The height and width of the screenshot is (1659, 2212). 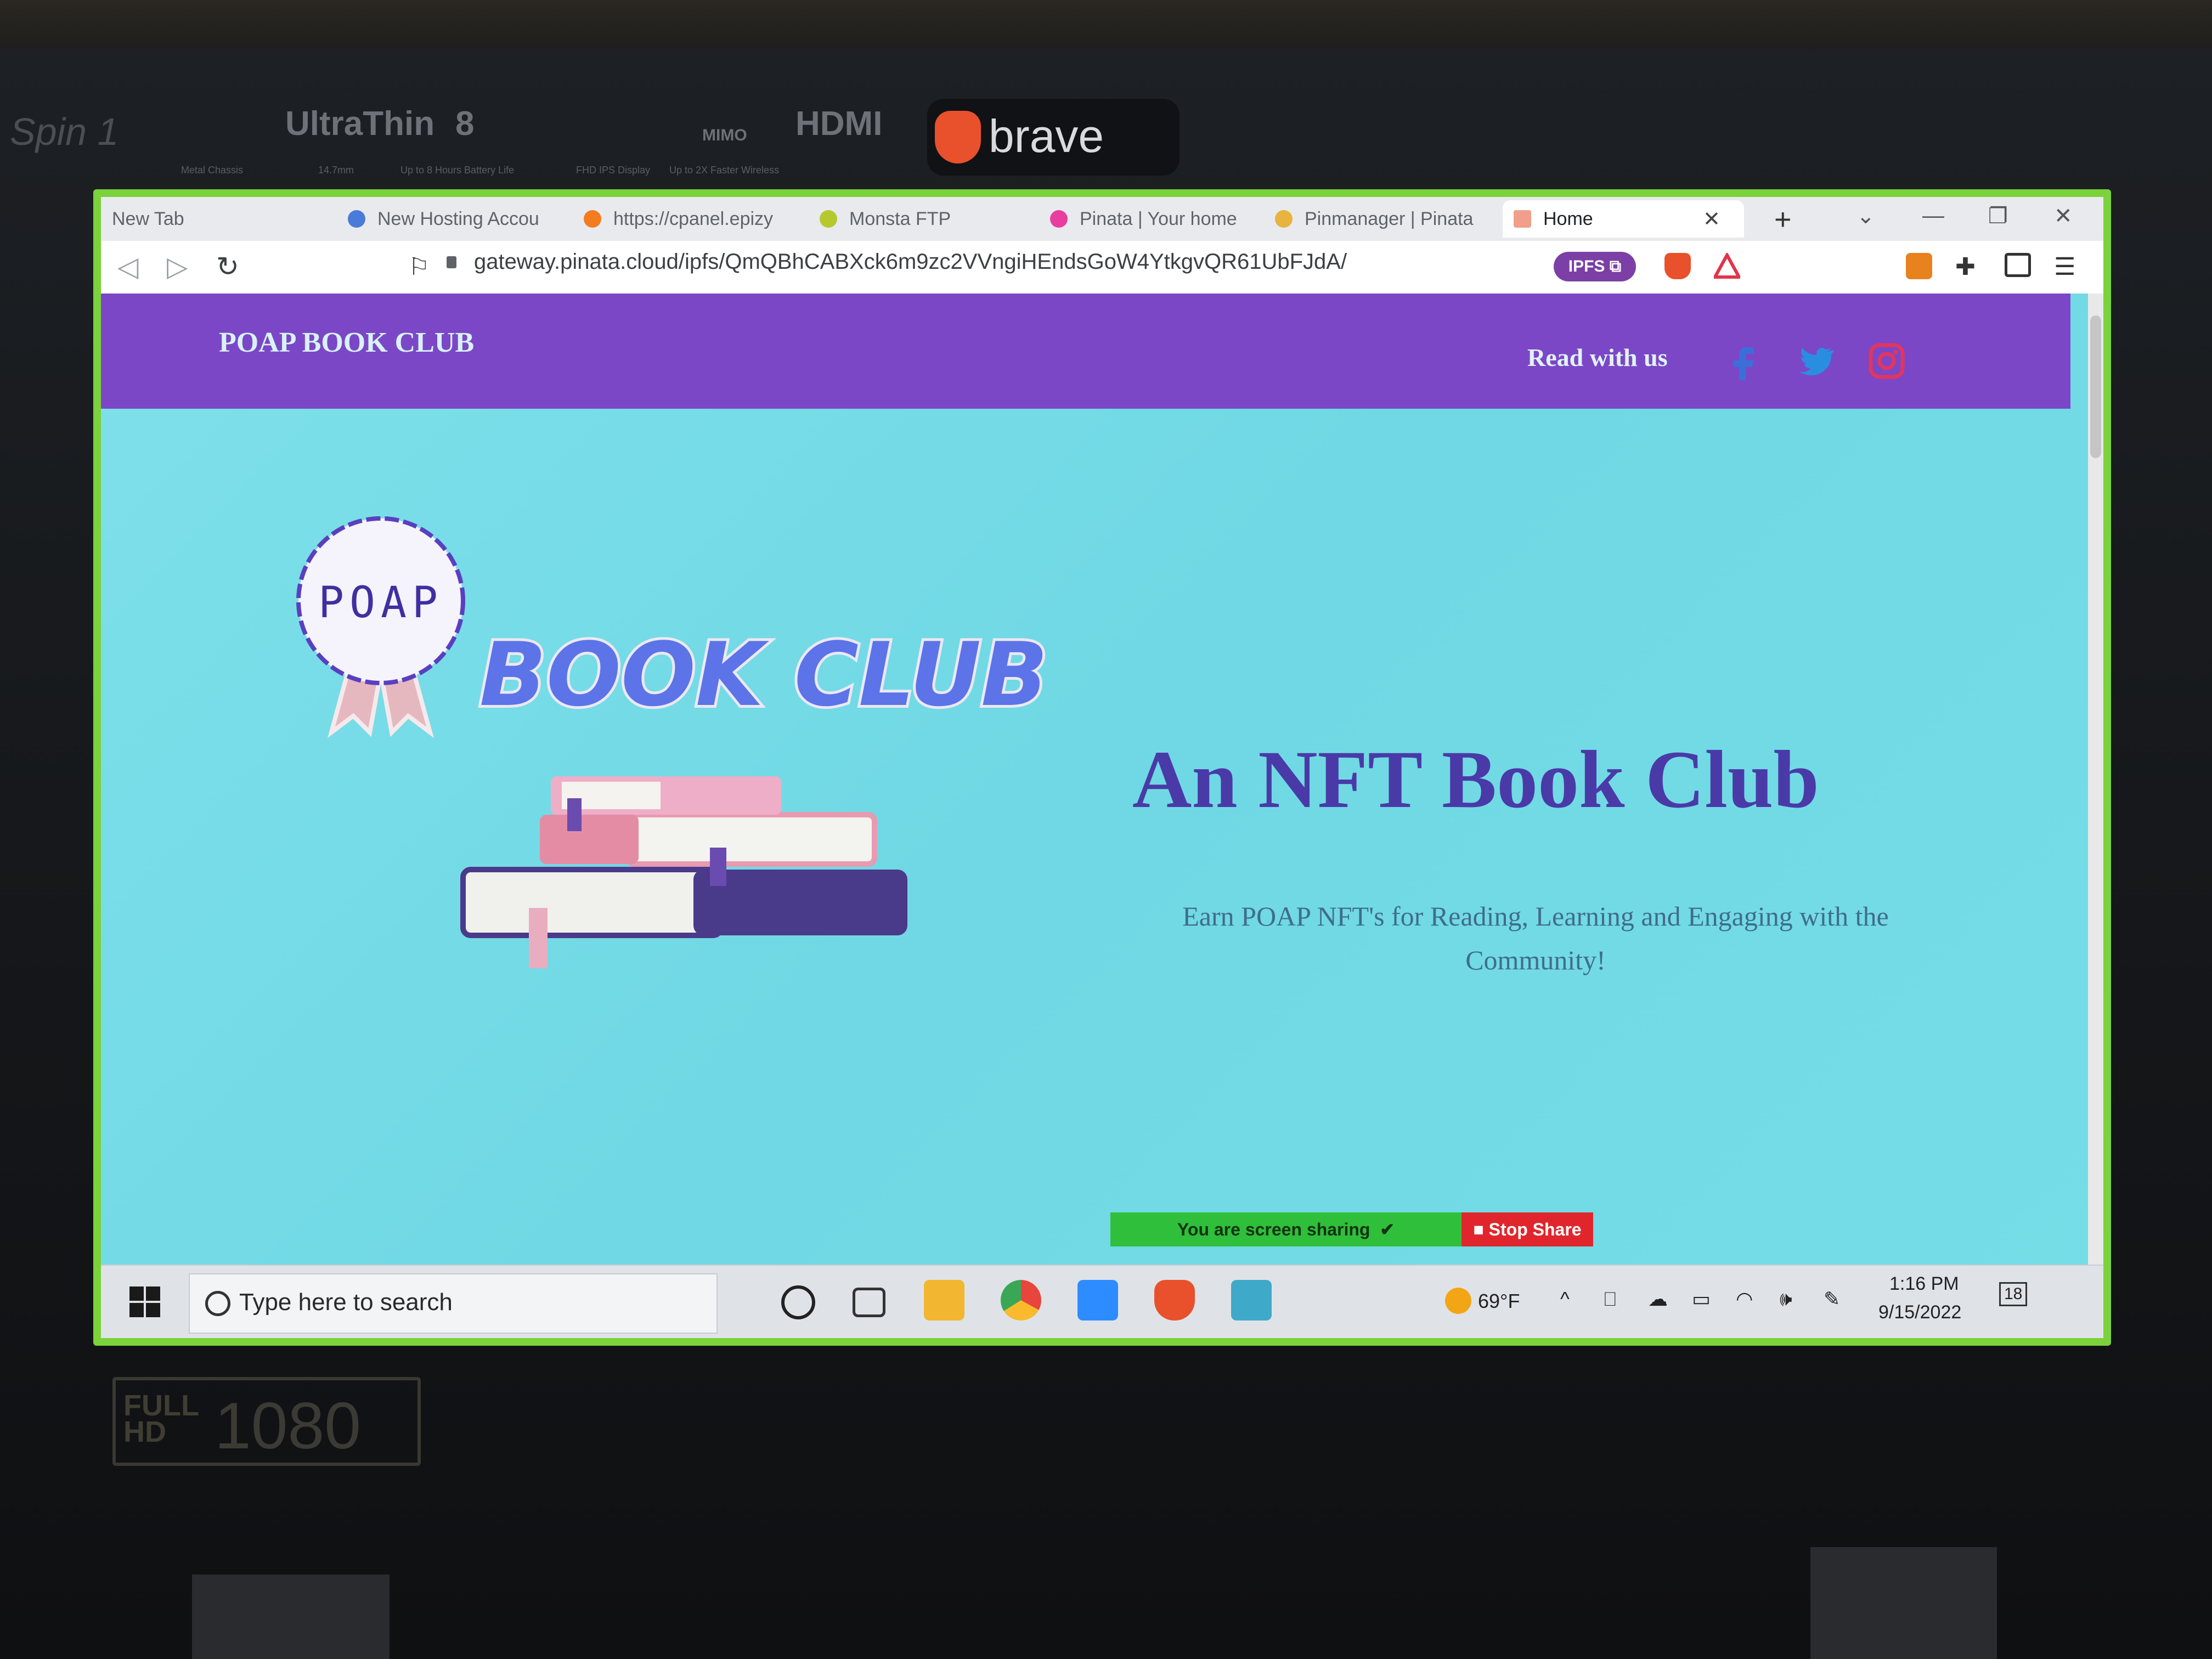 What do you see at coordinates (419, 267) in the screenshot?
I see `bookmark-icon: ⚐` at bounding box center [419, 267].